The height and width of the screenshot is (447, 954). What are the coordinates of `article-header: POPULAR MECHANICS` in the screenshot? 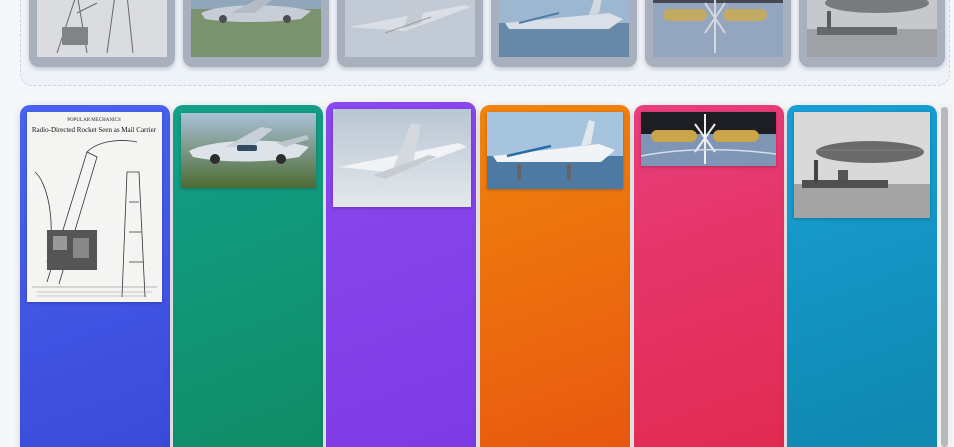 It's located at (94, 120).